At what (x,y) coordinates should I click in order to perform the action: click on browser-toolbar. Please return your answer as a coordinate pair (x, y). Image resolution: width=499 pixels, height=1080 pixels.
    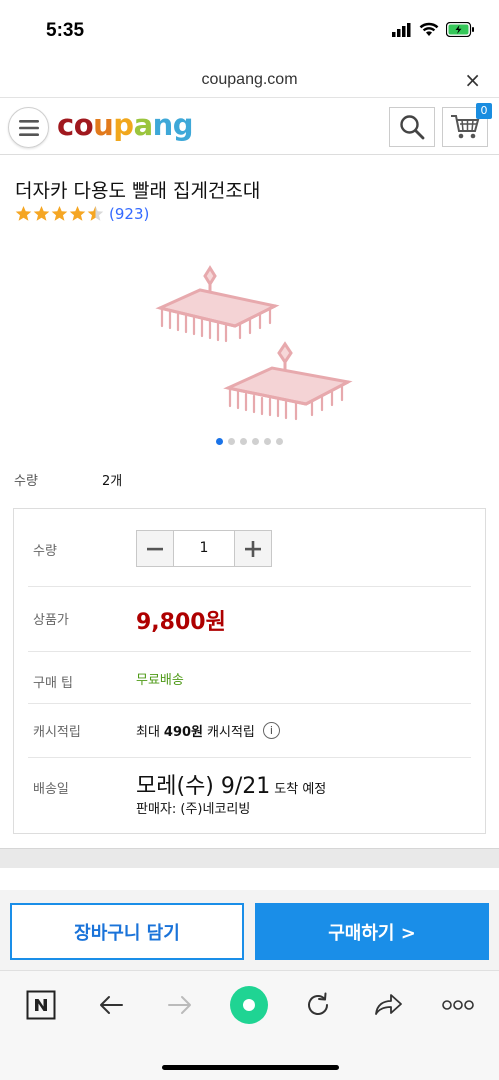
    Looking at the image, I should click on (249, 1025).